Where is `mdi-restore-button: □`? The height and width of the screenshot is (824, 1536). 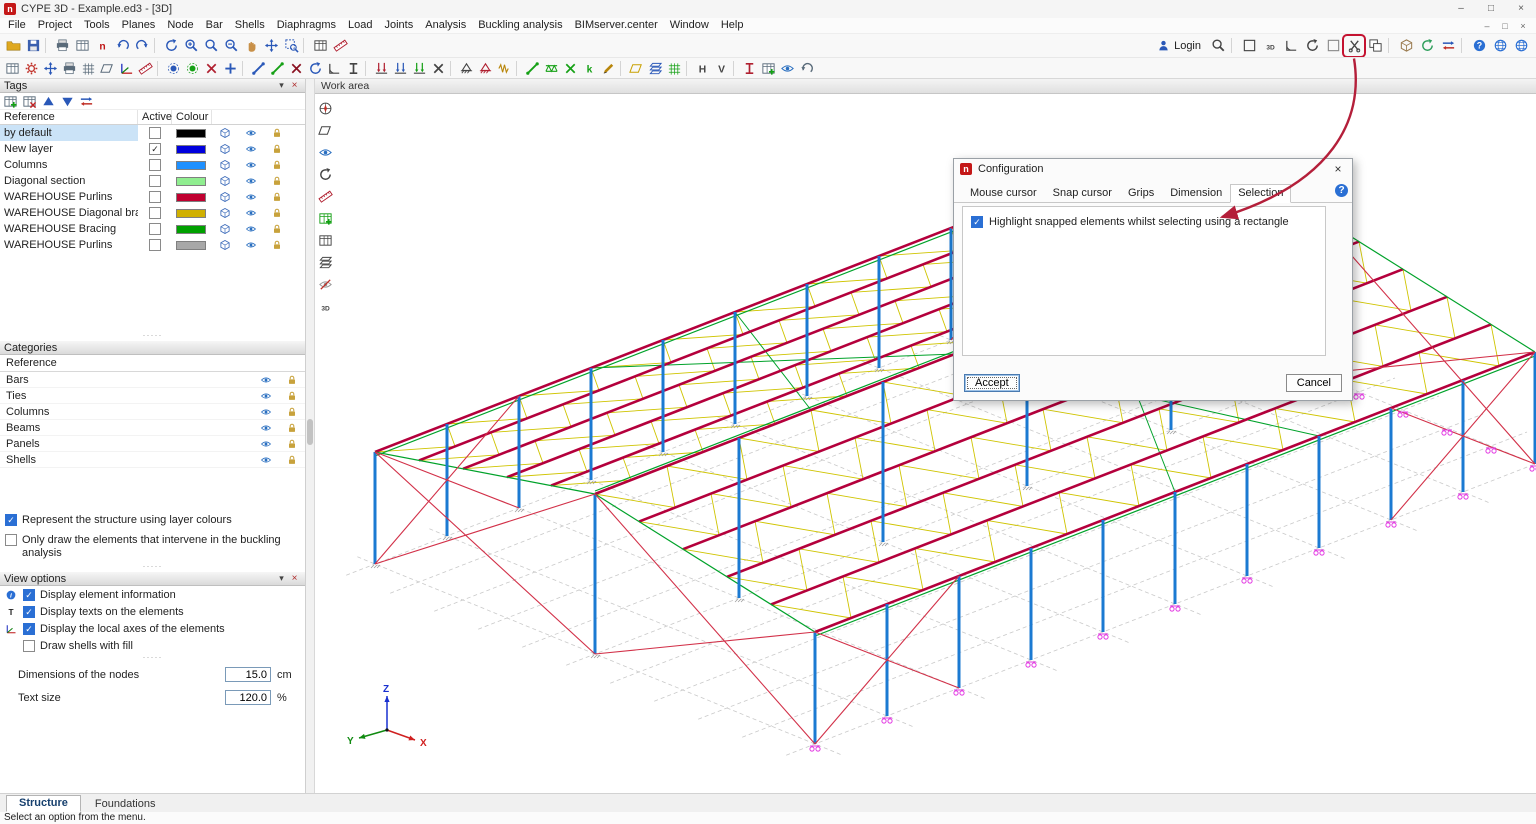 mdi-restore-button: □ is located at coordinates (1505, 26).